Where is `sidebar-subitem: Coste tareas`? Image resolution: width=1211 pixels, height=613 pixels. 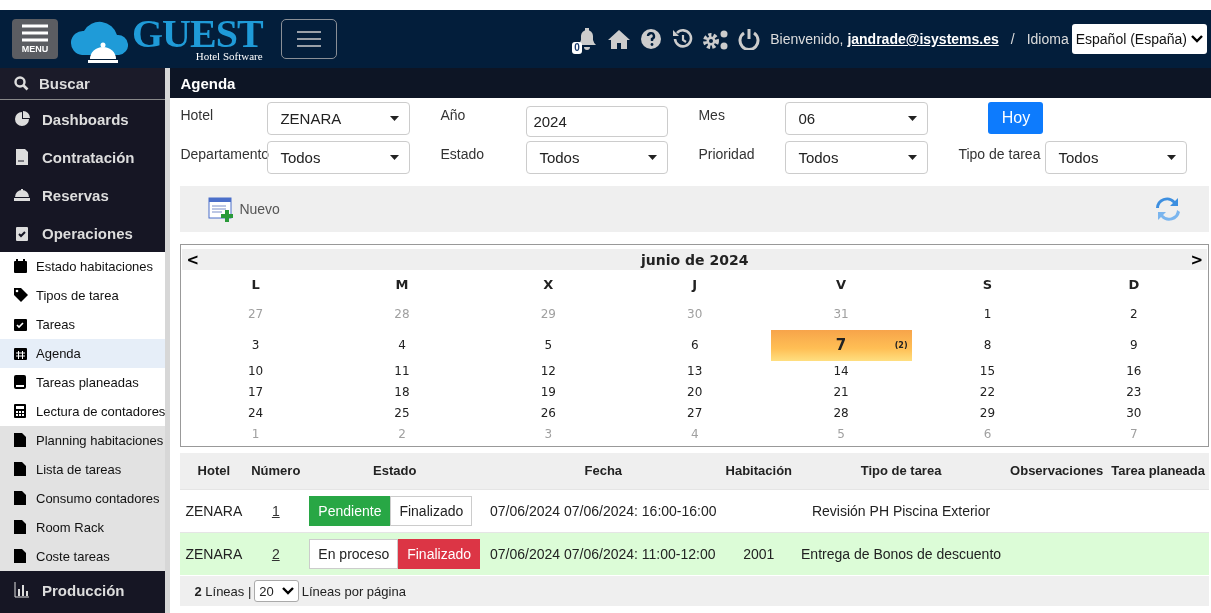 sidebar-subitem: Coste tareas is located at coordinates (83, 556).